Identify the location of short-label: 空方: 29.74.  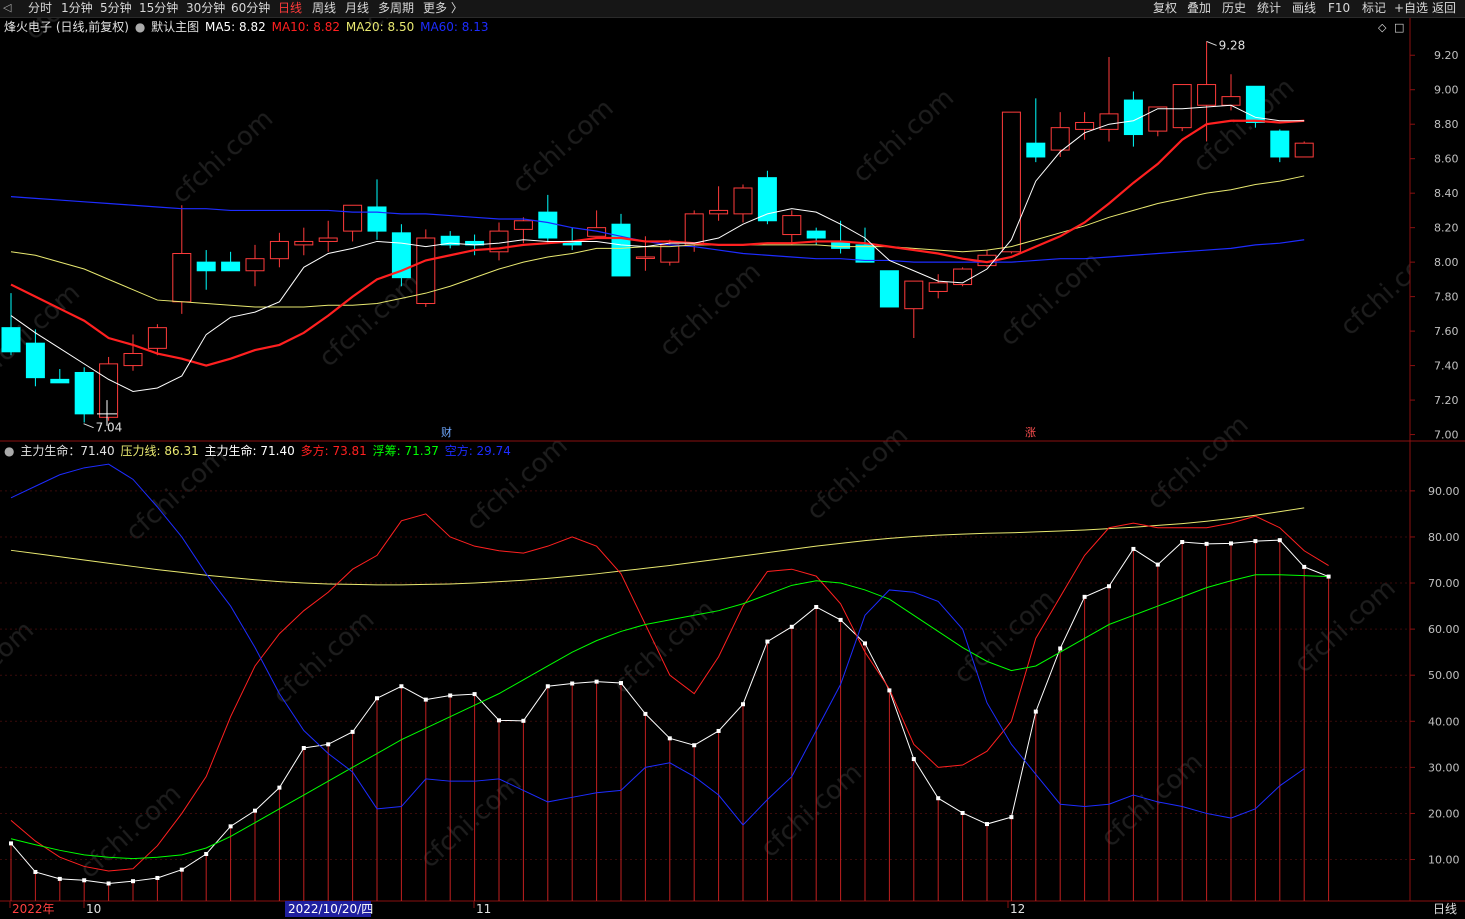
(477, 451).